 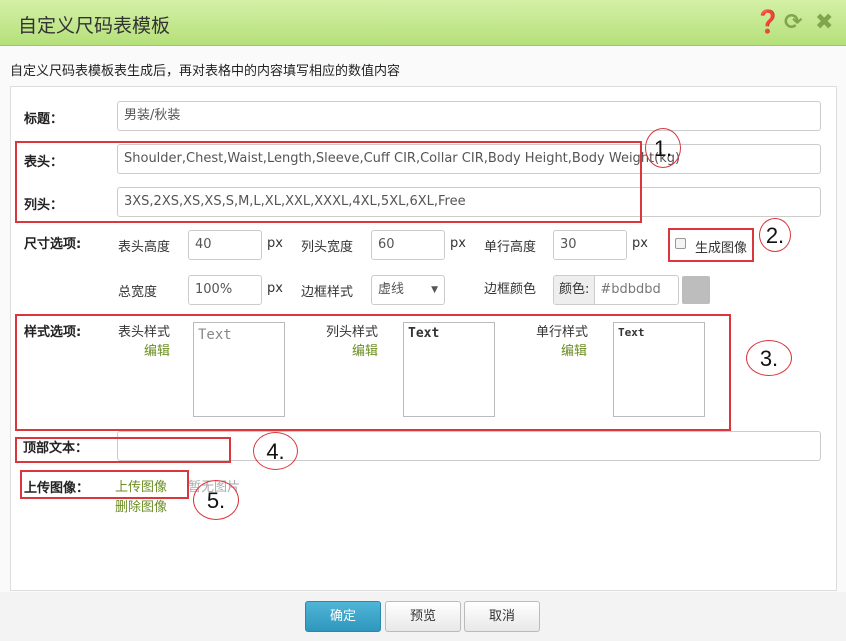 What do you see at coordinates (327, 247) in the screenshot?
I see `column-width-label: 列头宽度` at bounding box center [327, 247].